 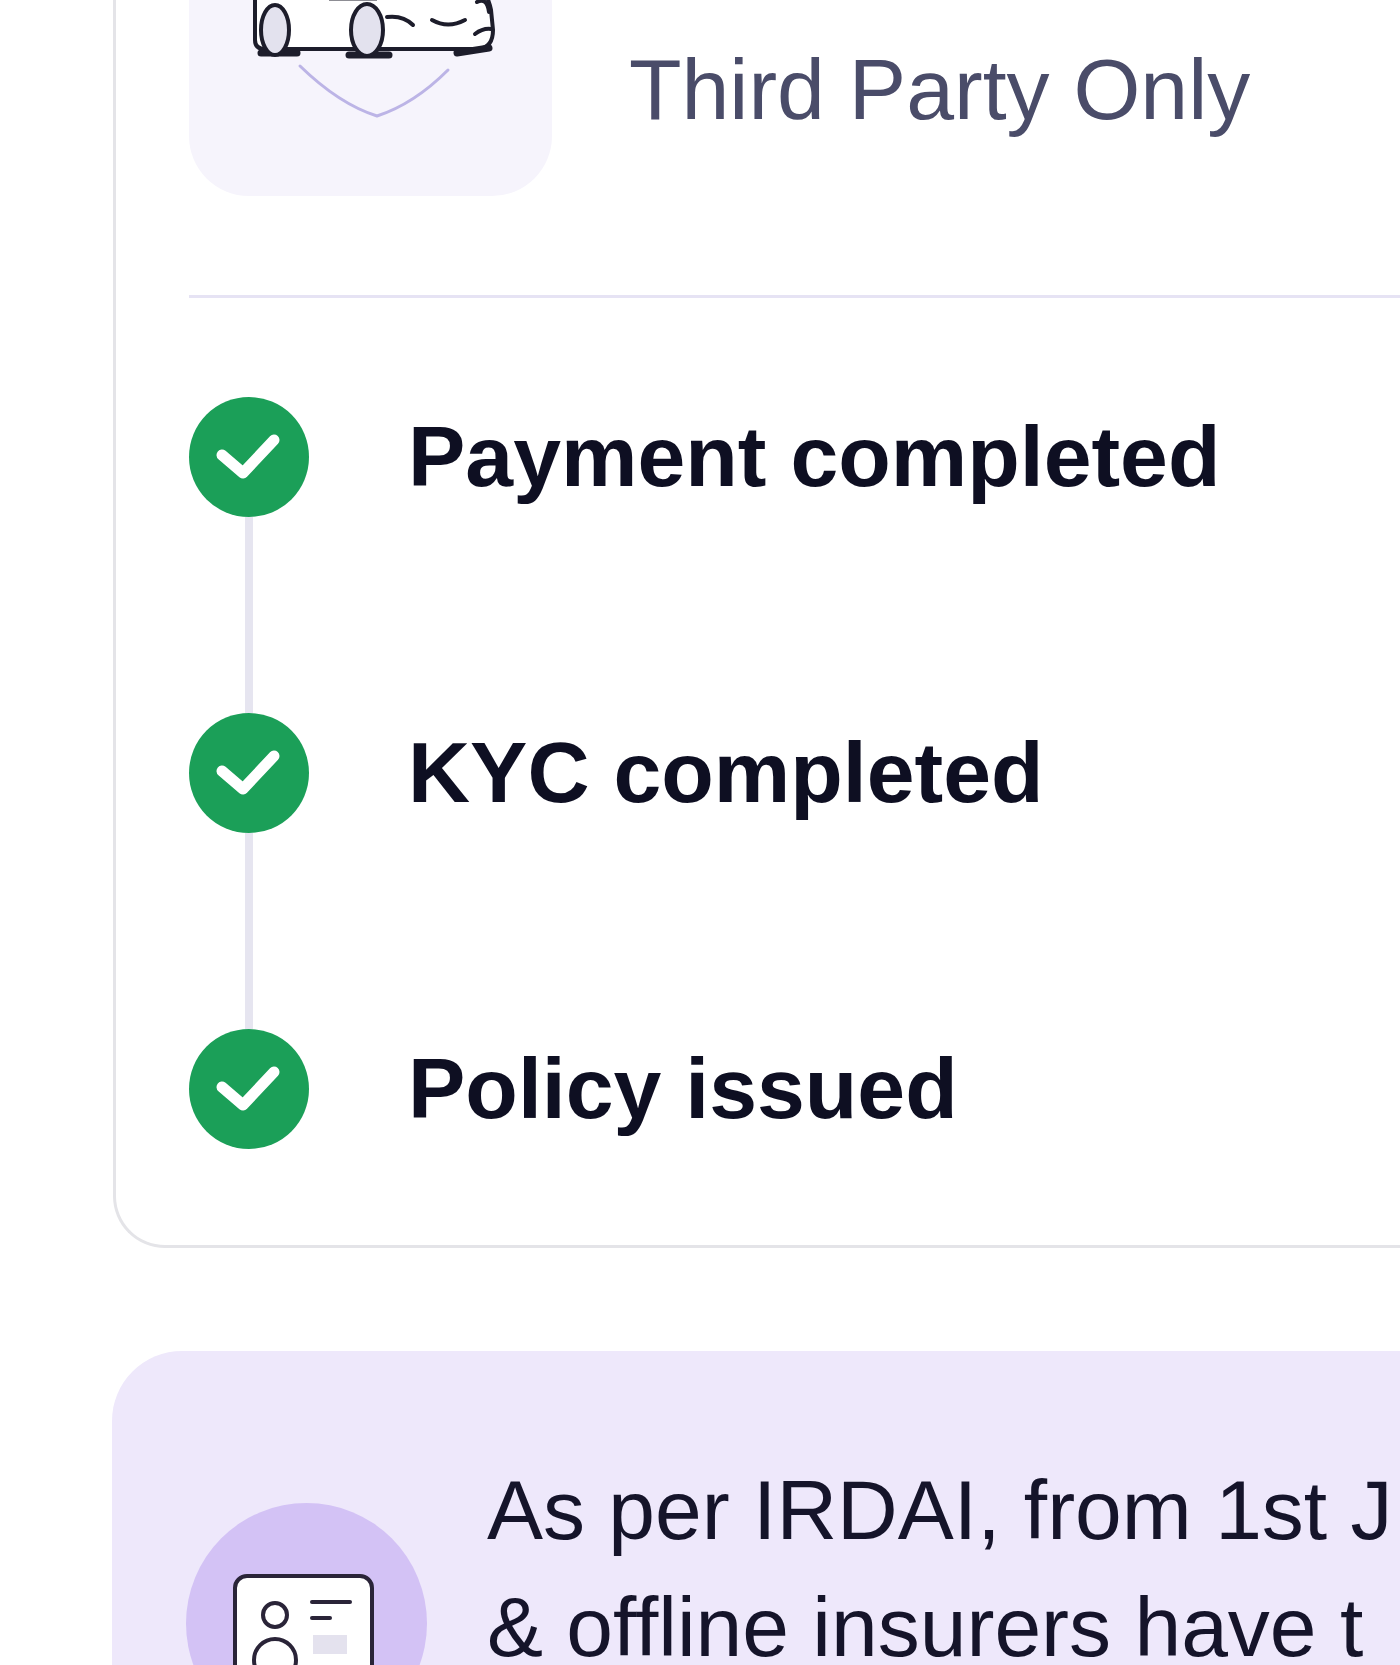 I want to click on step-label: KYC completed, so click(x=726, y=773).